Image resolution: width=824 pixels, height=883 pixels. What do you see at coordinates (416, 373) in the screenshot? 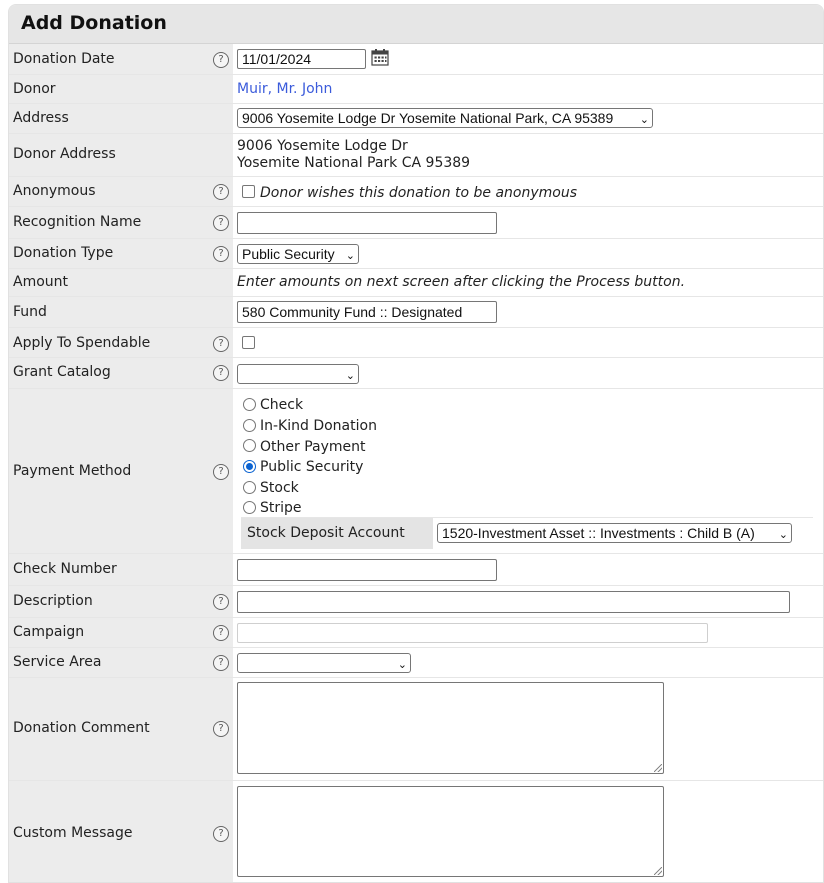
I see `row-grant-catalog: Grant Catalog ? ⌄` at bounding box center [416, 373].